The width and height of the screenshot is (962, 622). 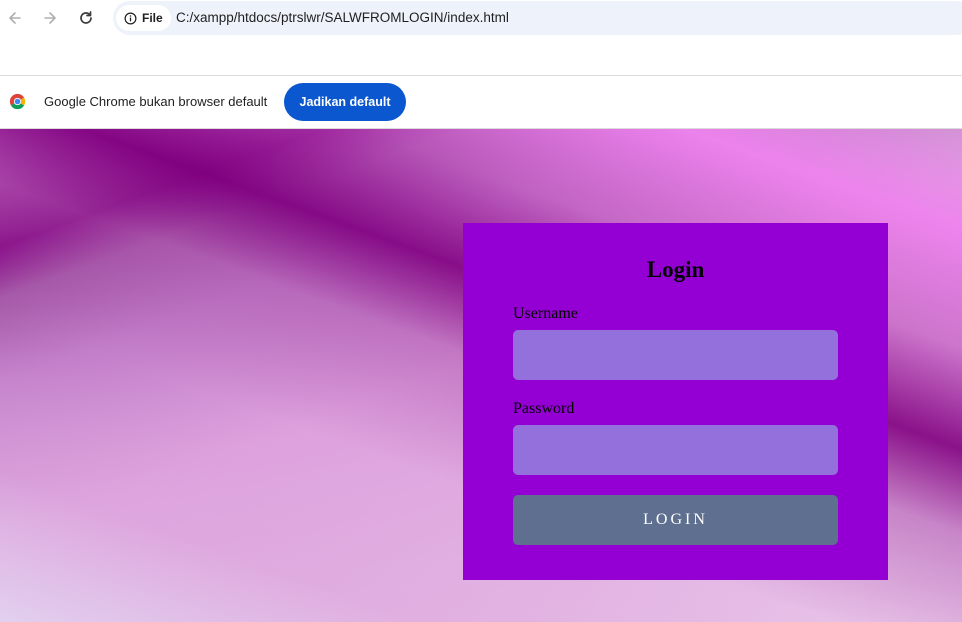 I want to click on back-button, so click(x=15, y=18).